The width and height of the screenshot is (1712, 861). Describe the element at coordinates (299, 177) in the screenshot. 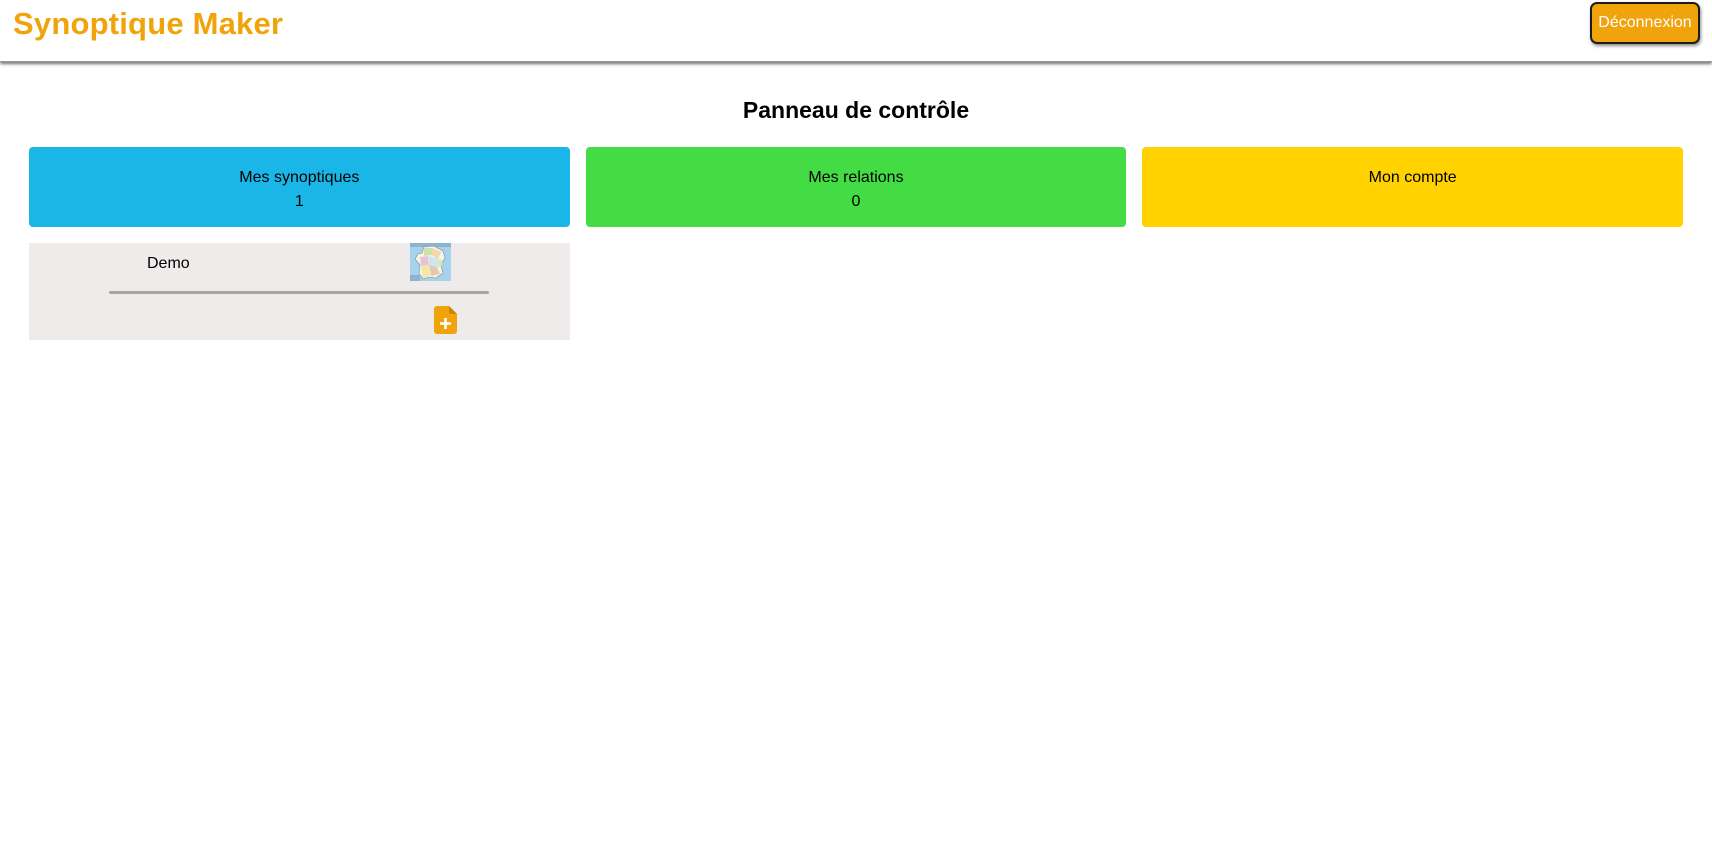

I see `card-label: Mes synoptiques` at that location.